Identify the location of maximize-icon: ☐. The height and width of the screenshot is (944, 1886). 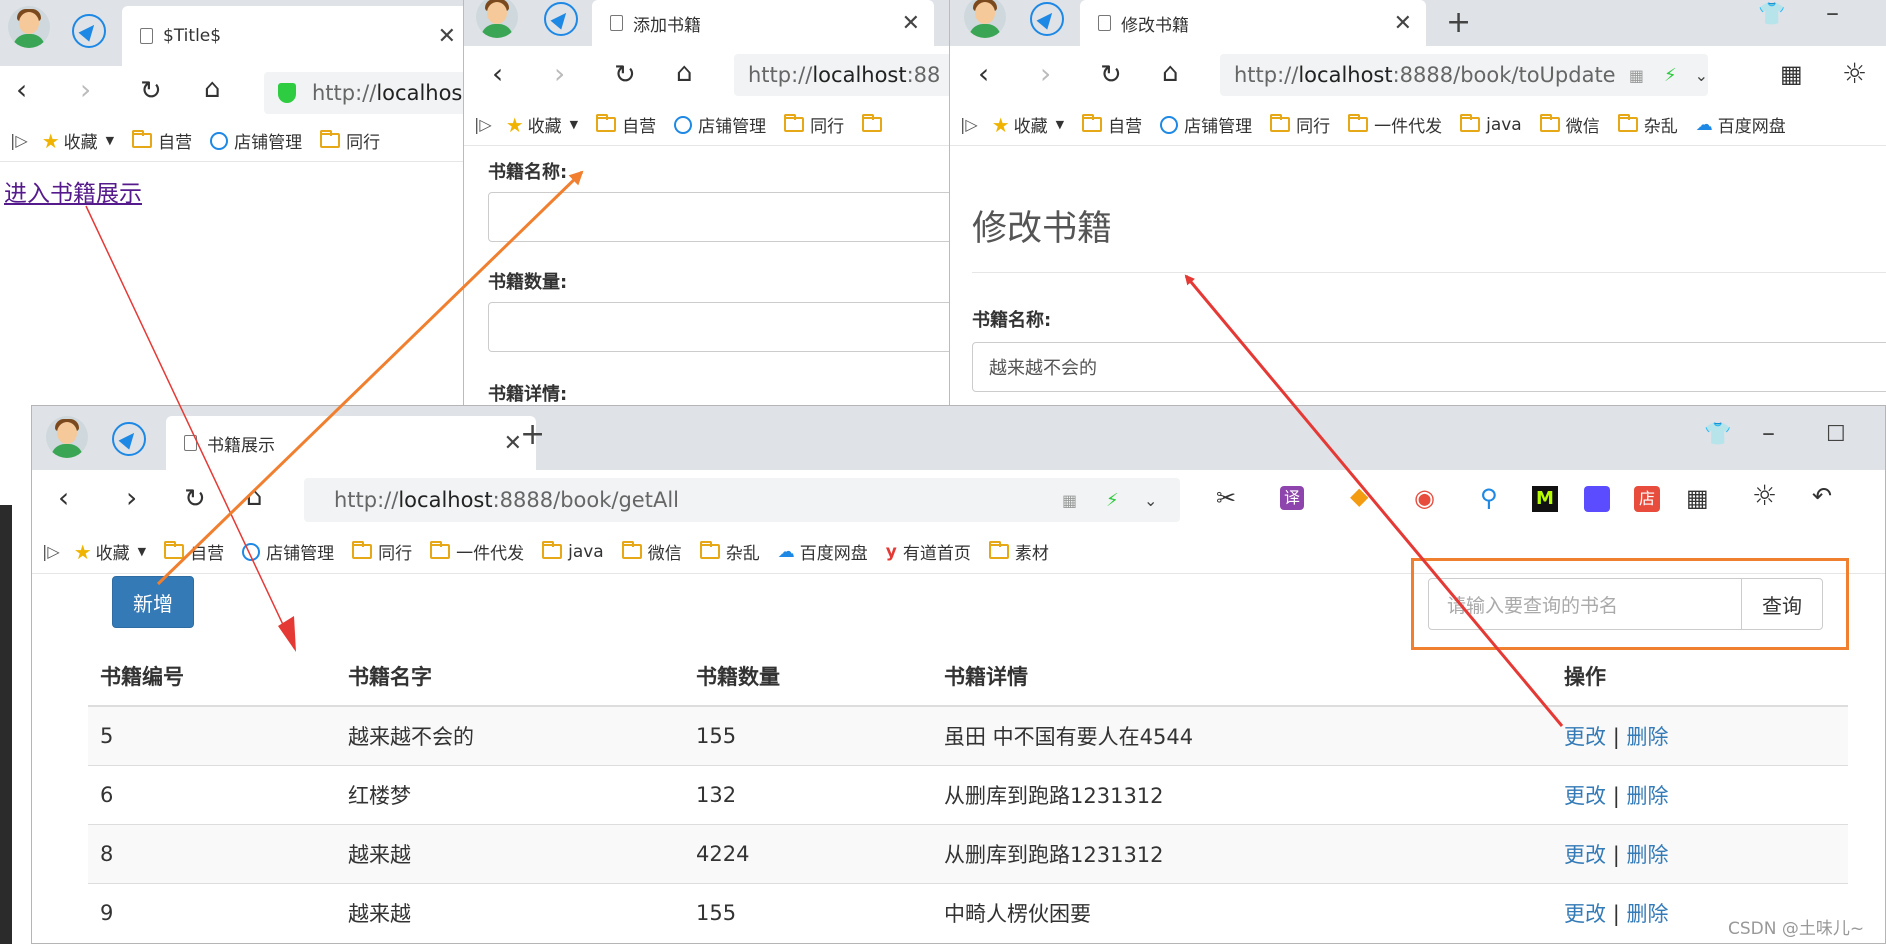
(1836, 435).